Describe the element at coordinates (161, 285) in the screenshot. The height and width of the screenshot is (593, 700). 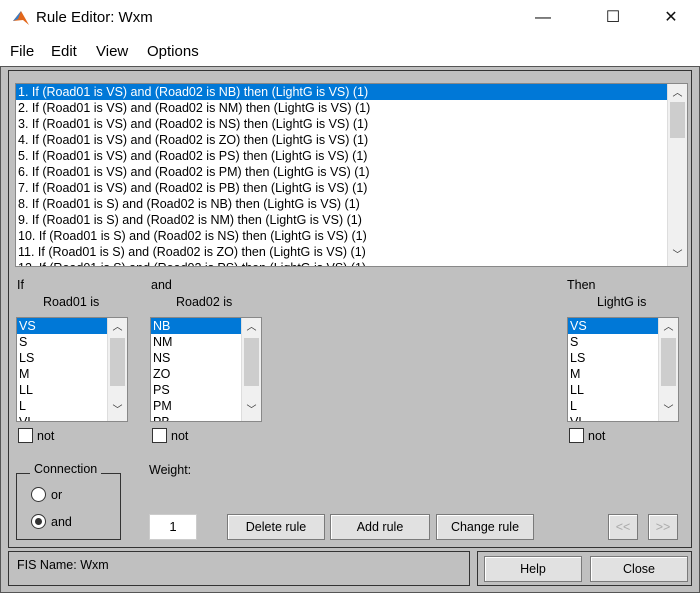
I see `and-label: and` at that location.